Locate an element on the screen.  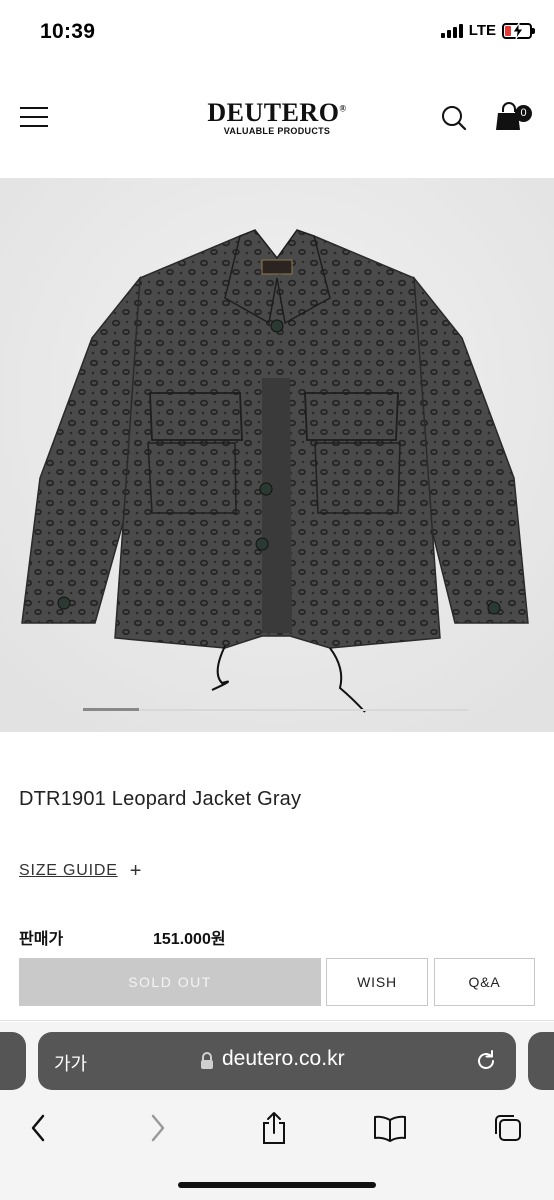
reload-icon is located at coordinates (486, 1061).